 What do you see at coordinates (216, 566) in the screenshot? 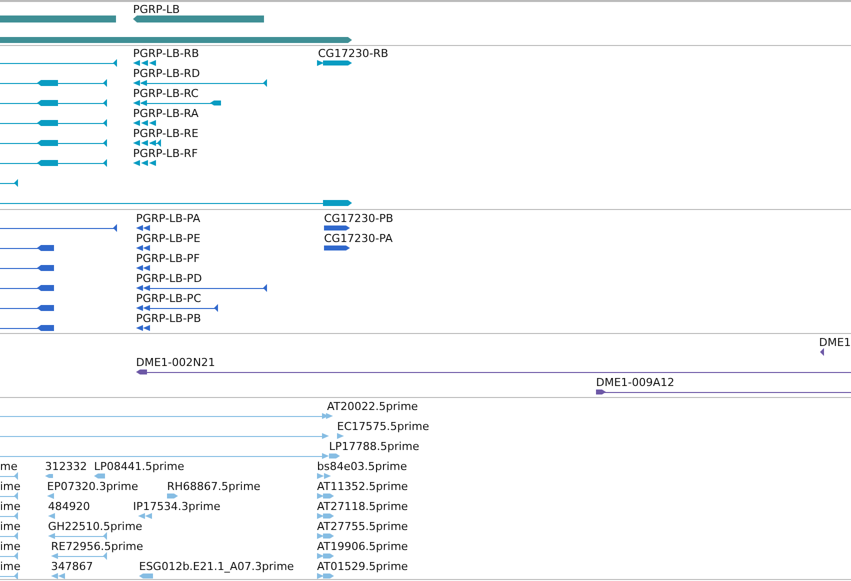
I see `feature-label: ESG012b.E21.1_A07.3prime` at bounding box center [216, 566].